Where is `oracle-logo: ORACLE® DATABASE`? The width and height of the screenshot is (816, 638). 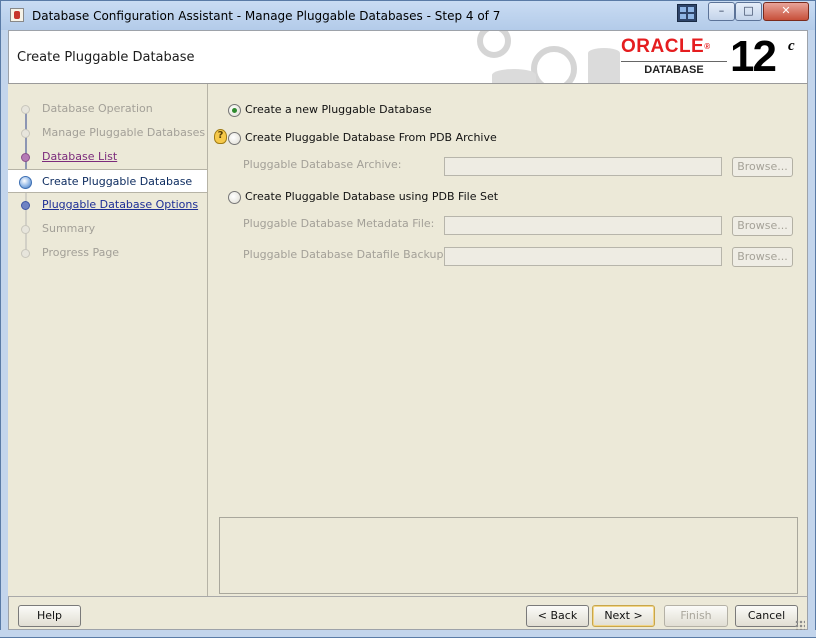 oracle-logo: ORACLE® DATABASE is located at coordinates (674, 56).